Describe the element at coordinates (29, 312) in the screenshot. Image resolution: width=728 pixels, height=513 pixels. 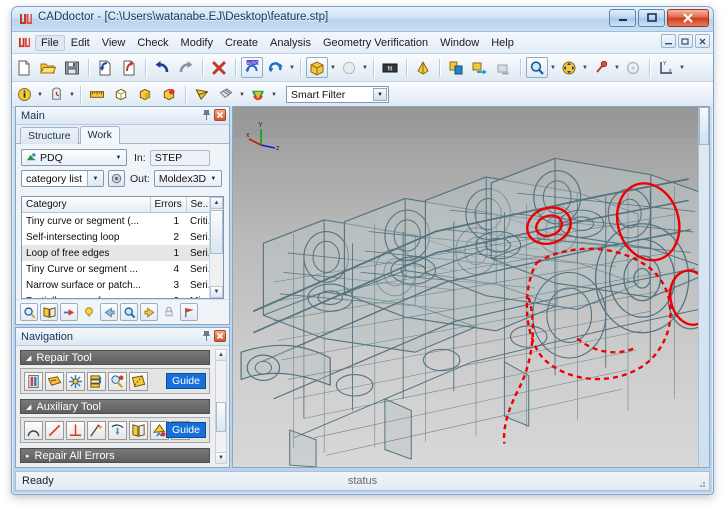
I see `inspect-button` at that location.